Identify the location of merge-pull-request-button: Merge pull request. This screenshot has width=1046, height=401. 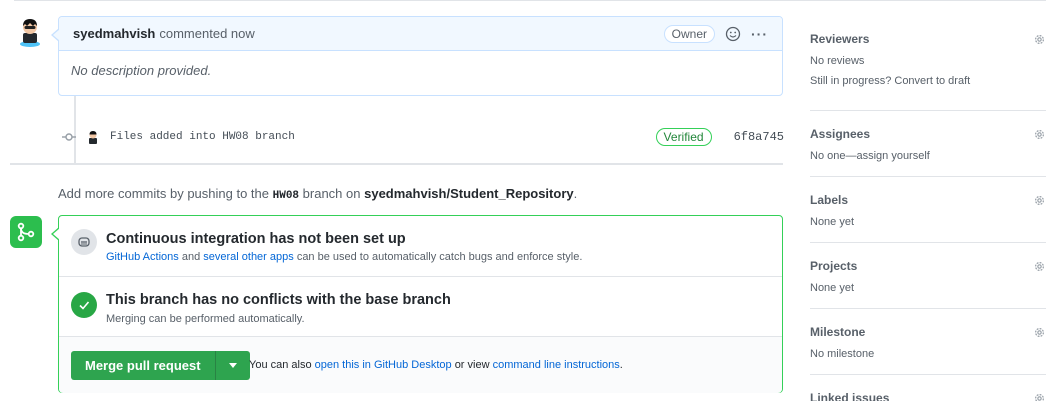
(143, 365).